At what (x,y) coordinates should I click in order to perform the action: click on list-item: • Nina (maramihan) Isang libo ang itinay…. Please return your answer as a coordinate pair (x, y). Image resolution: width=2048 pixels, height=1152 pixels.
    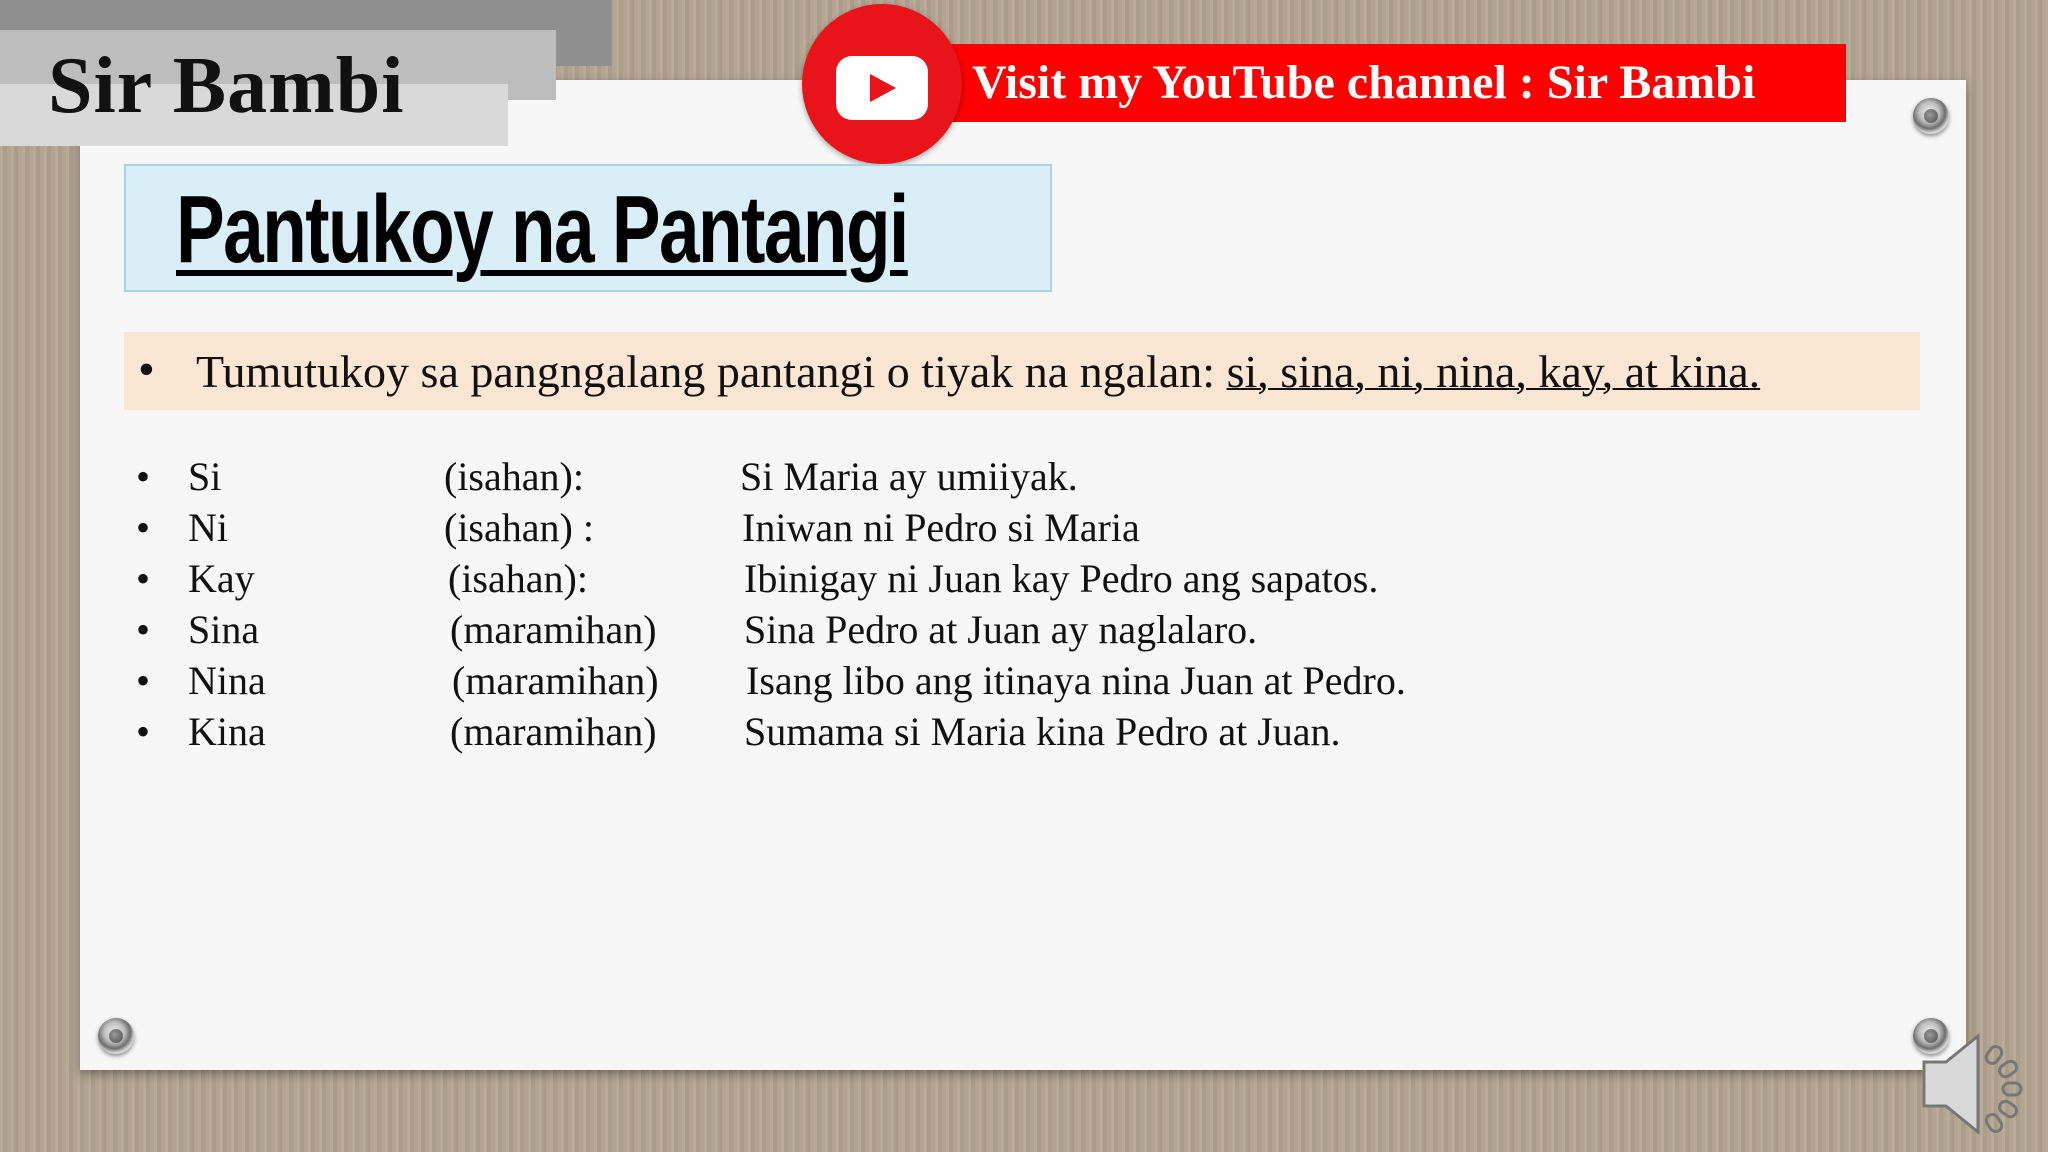
    Looking at the image, I should click on (750, 681).